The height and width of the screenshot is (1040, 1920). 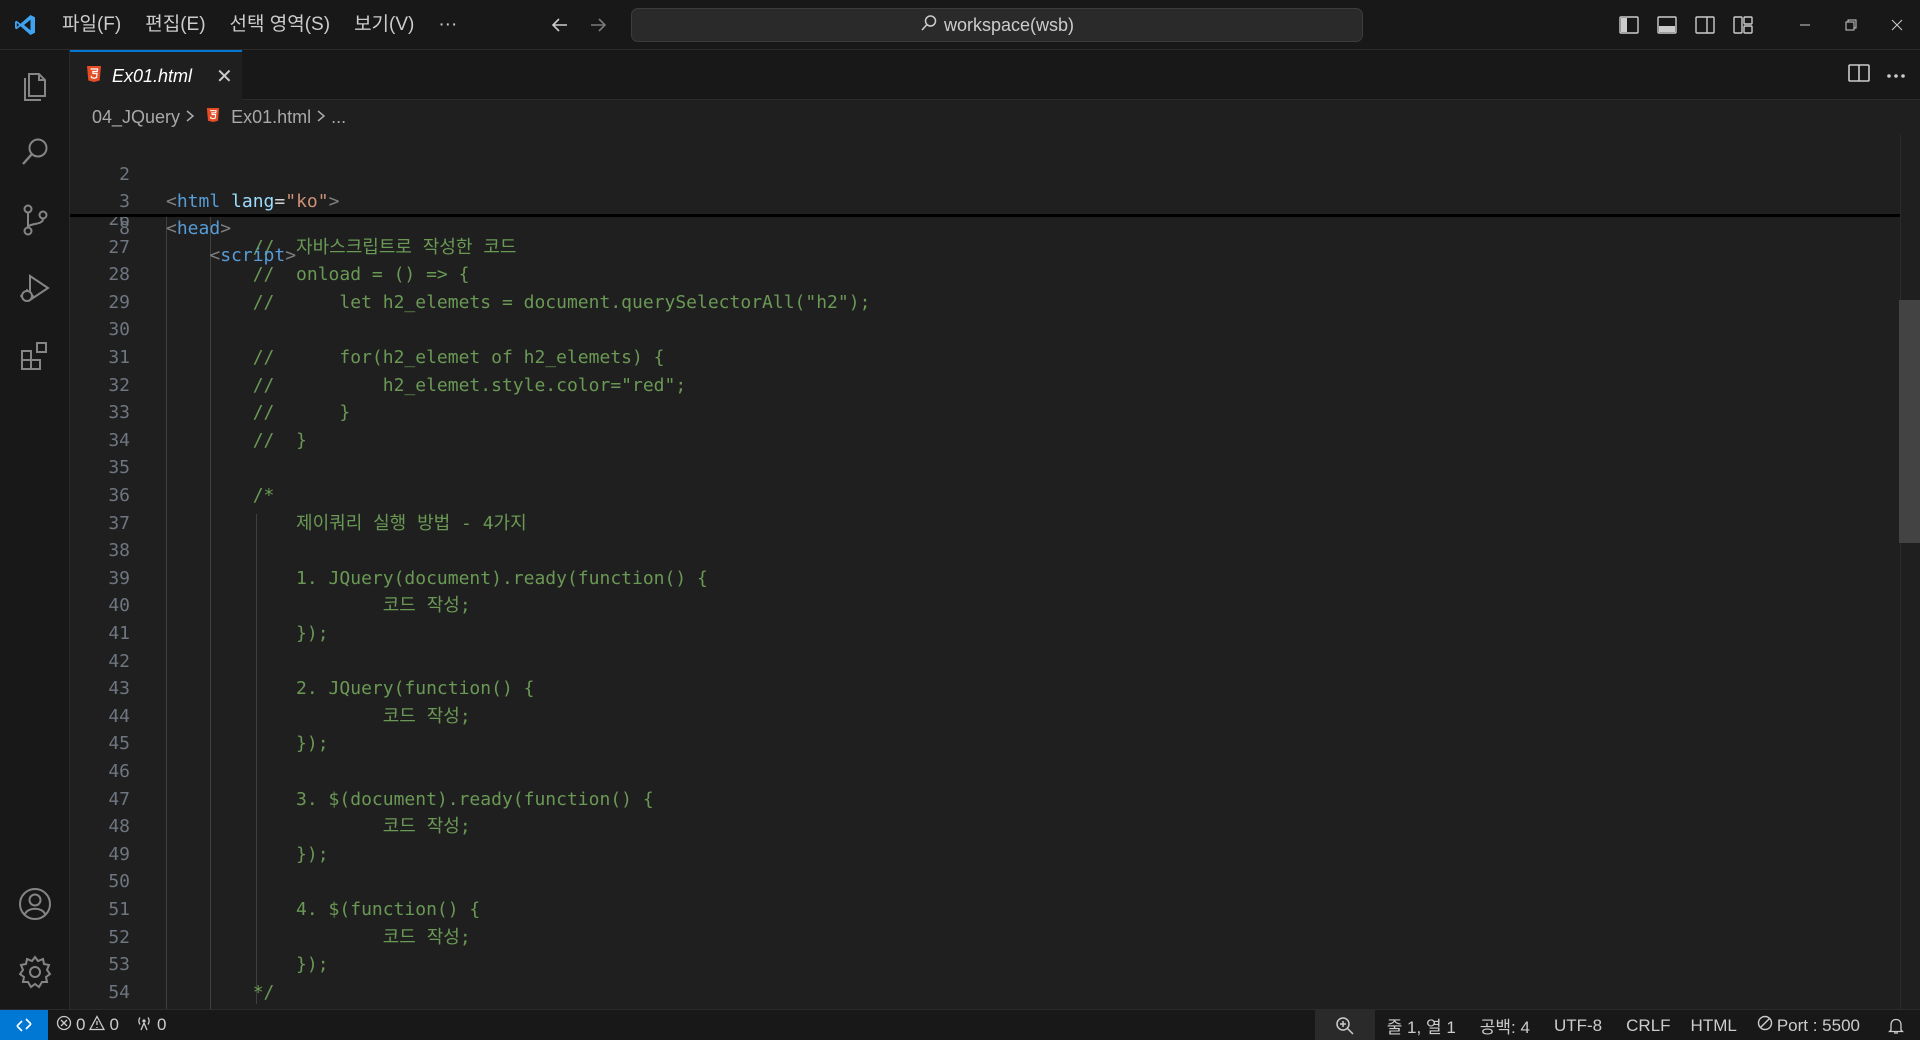 What do you see at coordinates (985, 633) in the screenshot?
I see `code-line: 41 });` at bounding box center [985, 633].